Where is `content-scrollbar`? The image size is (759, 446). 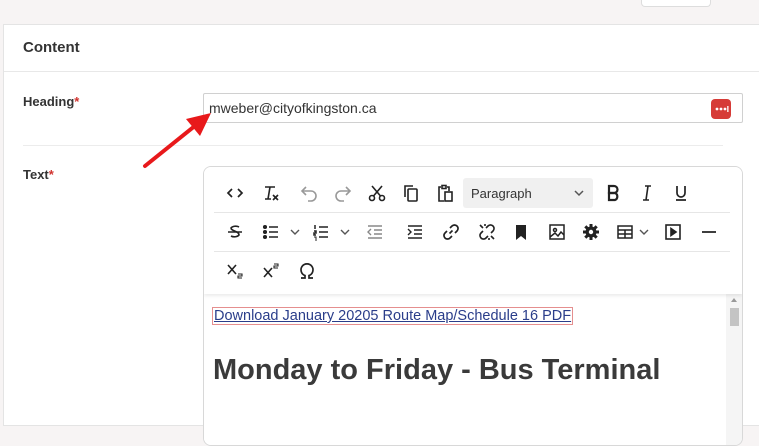
content-scrollbar is located at coordinates (734, 369).